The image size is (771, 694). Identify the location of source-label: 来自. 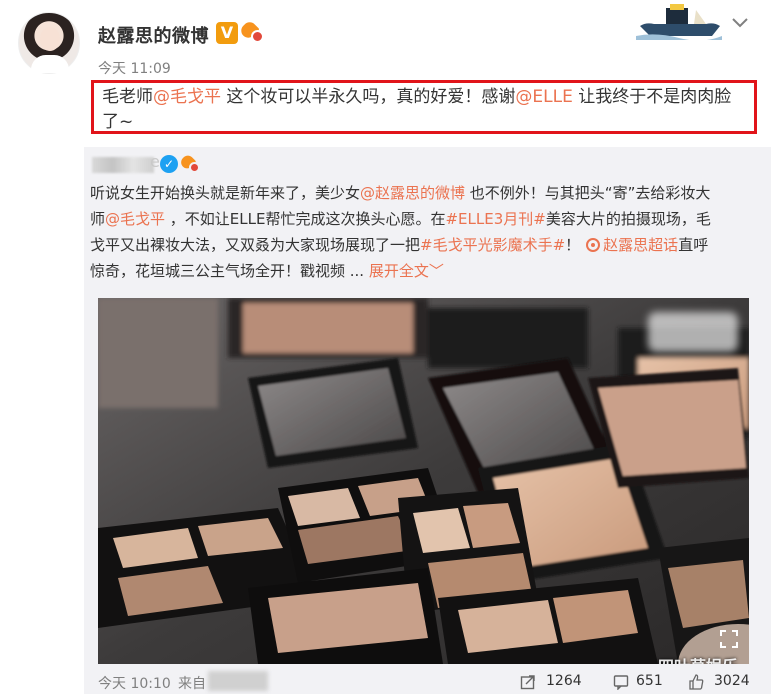
(192, 684).